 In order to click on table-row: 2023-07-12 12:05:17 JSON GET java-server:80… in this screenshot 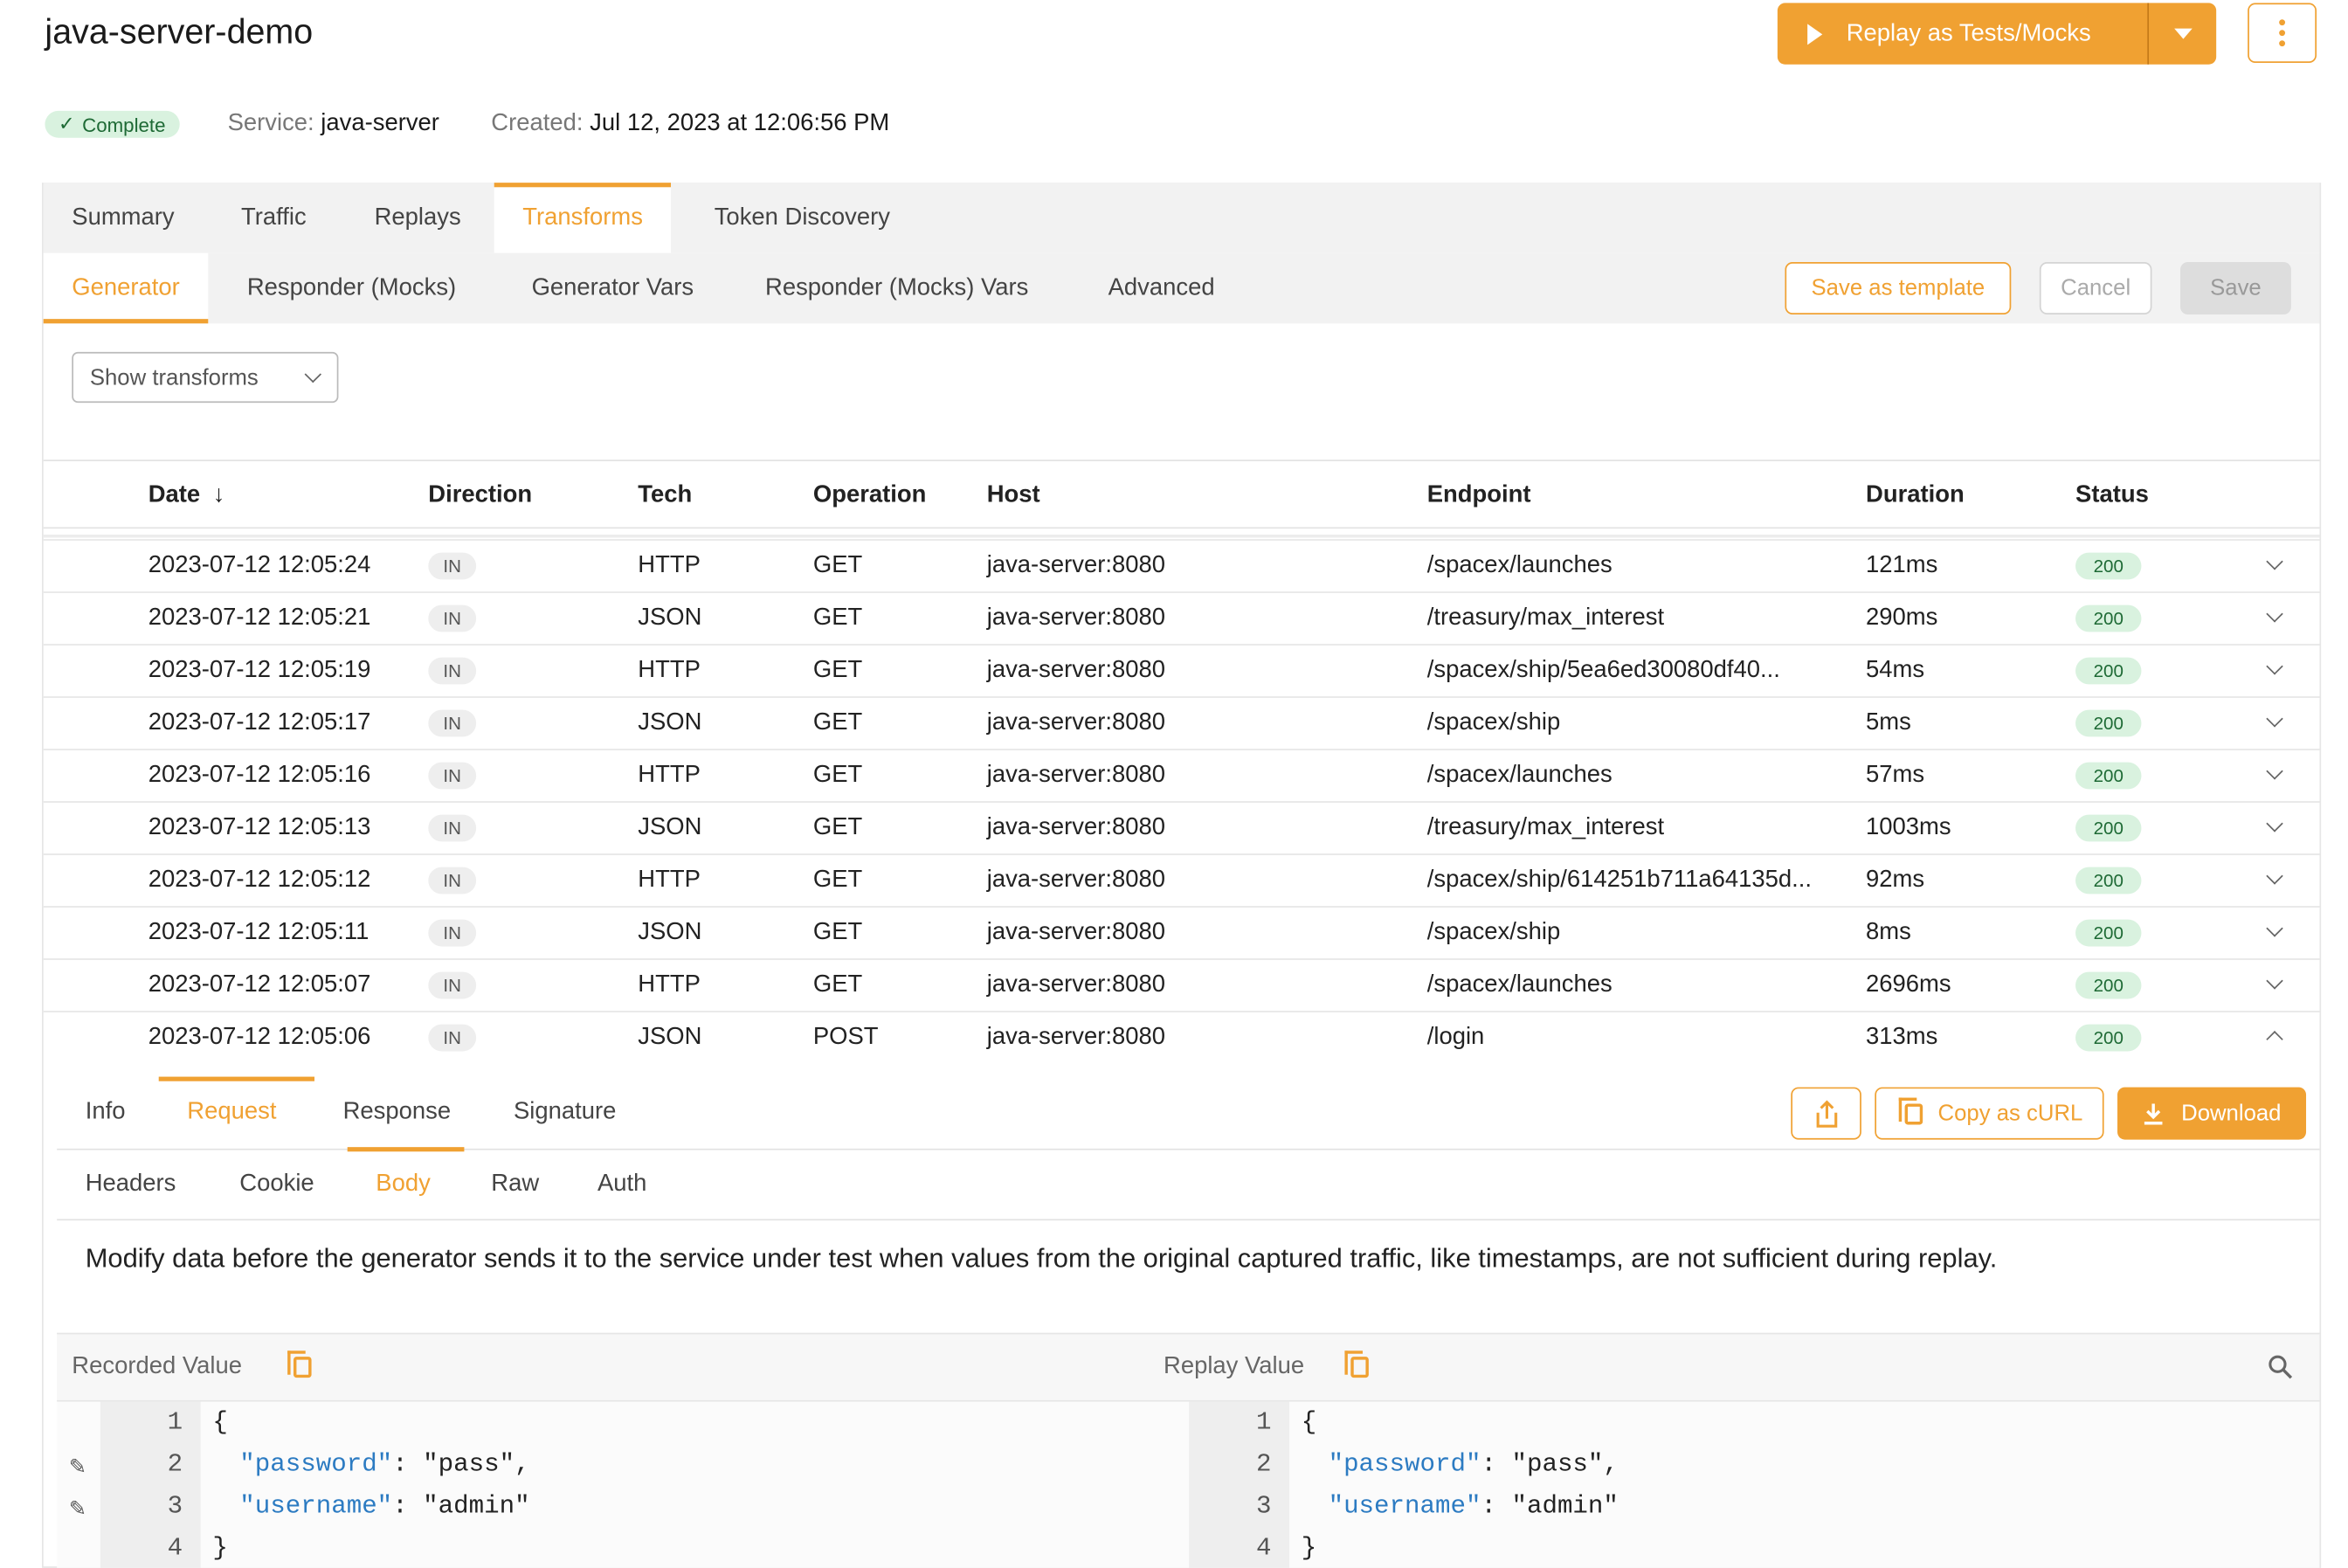, I will do `click(1181, 722)`.